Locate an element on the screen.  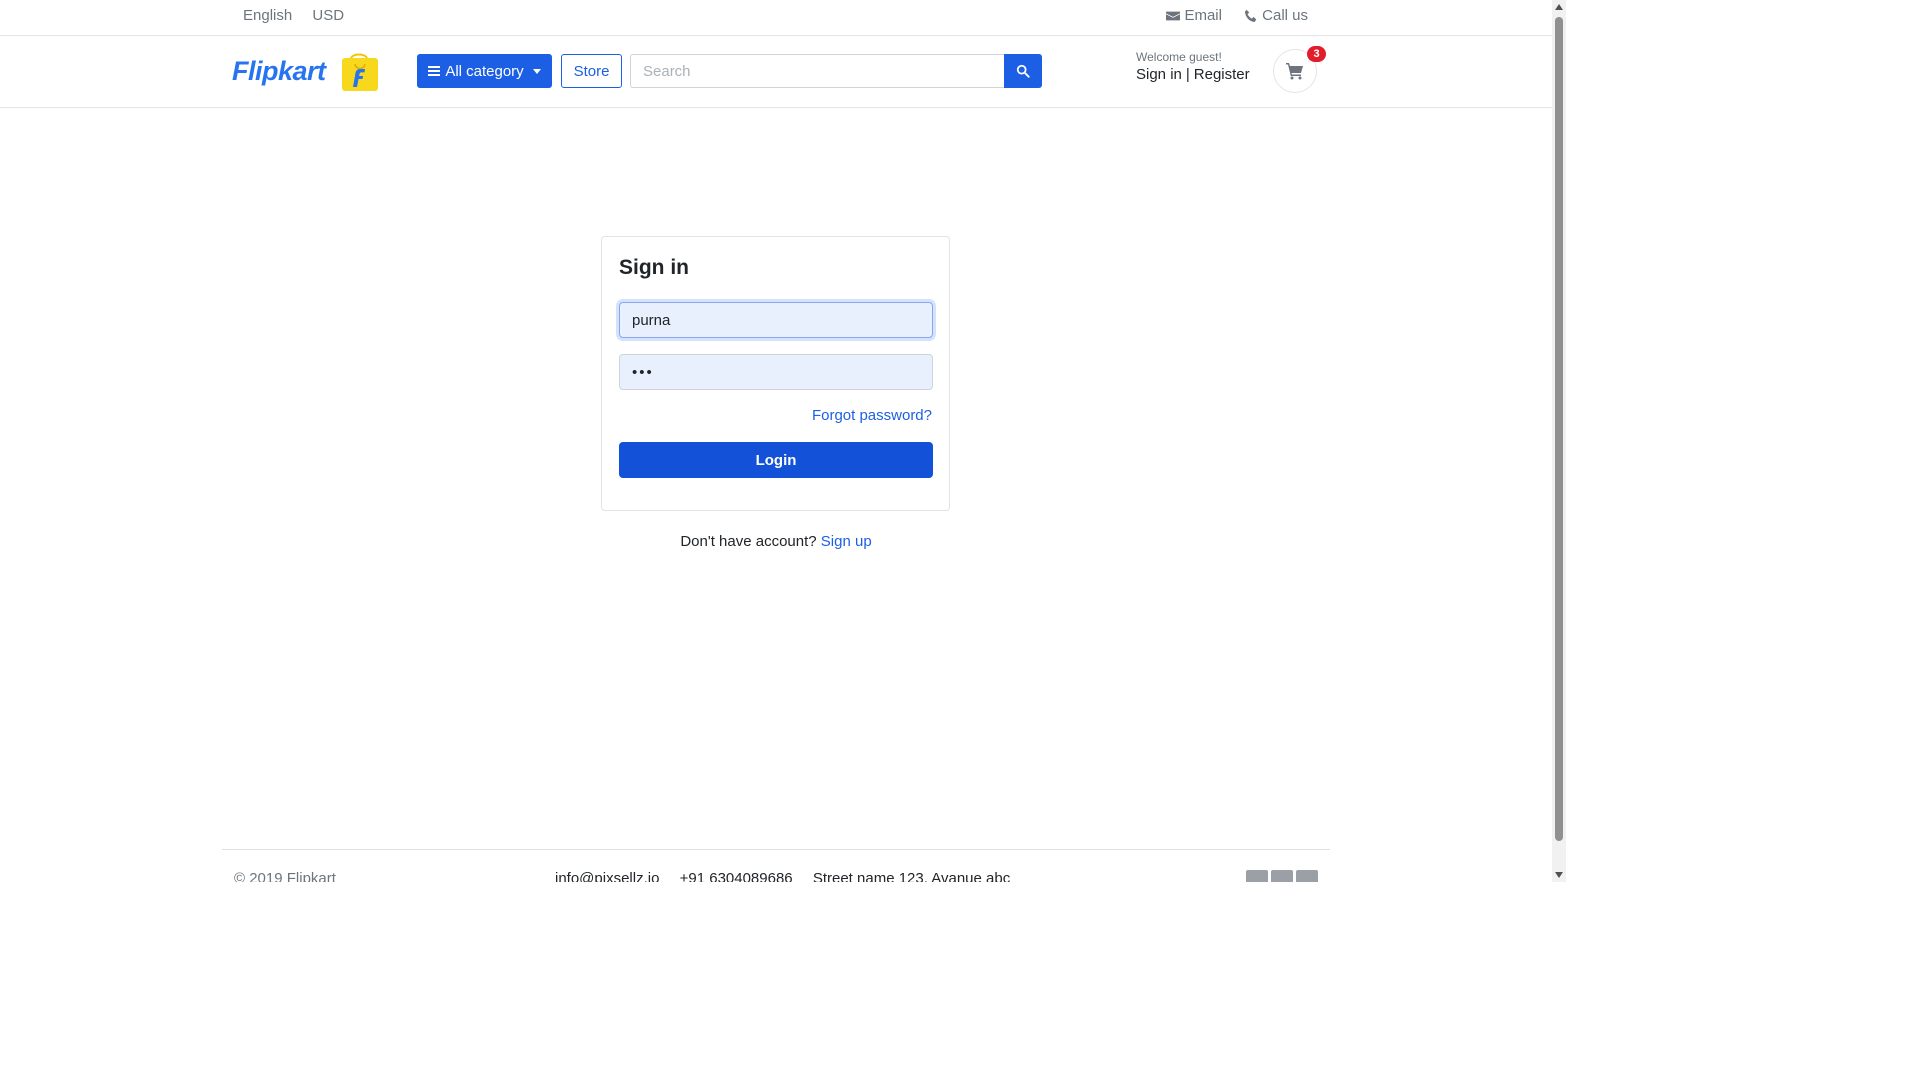
menu-icon is located at coordinates (434, 71).